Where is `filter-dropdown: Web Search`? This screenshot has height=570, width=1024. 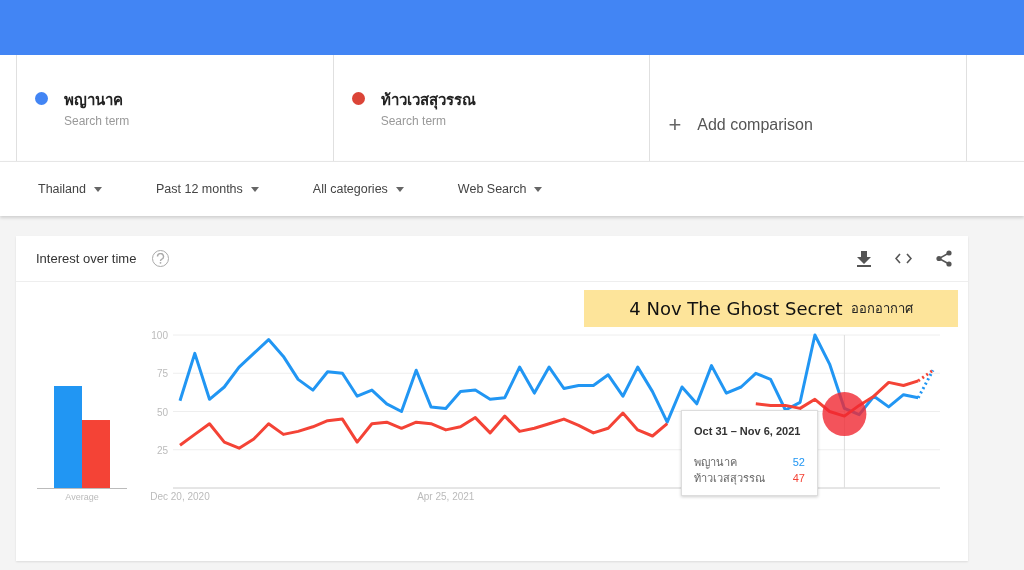 filter-dropdown: Web Search is located at coordinates (500, 189).